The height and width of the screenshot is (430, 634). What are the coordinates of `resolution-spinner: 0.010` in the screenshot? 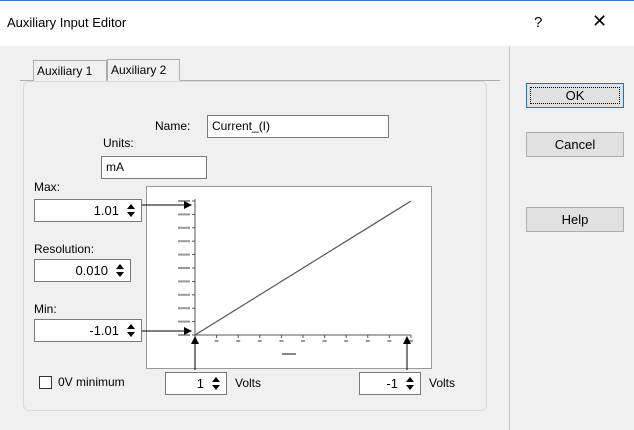 It's located at (82, 270).